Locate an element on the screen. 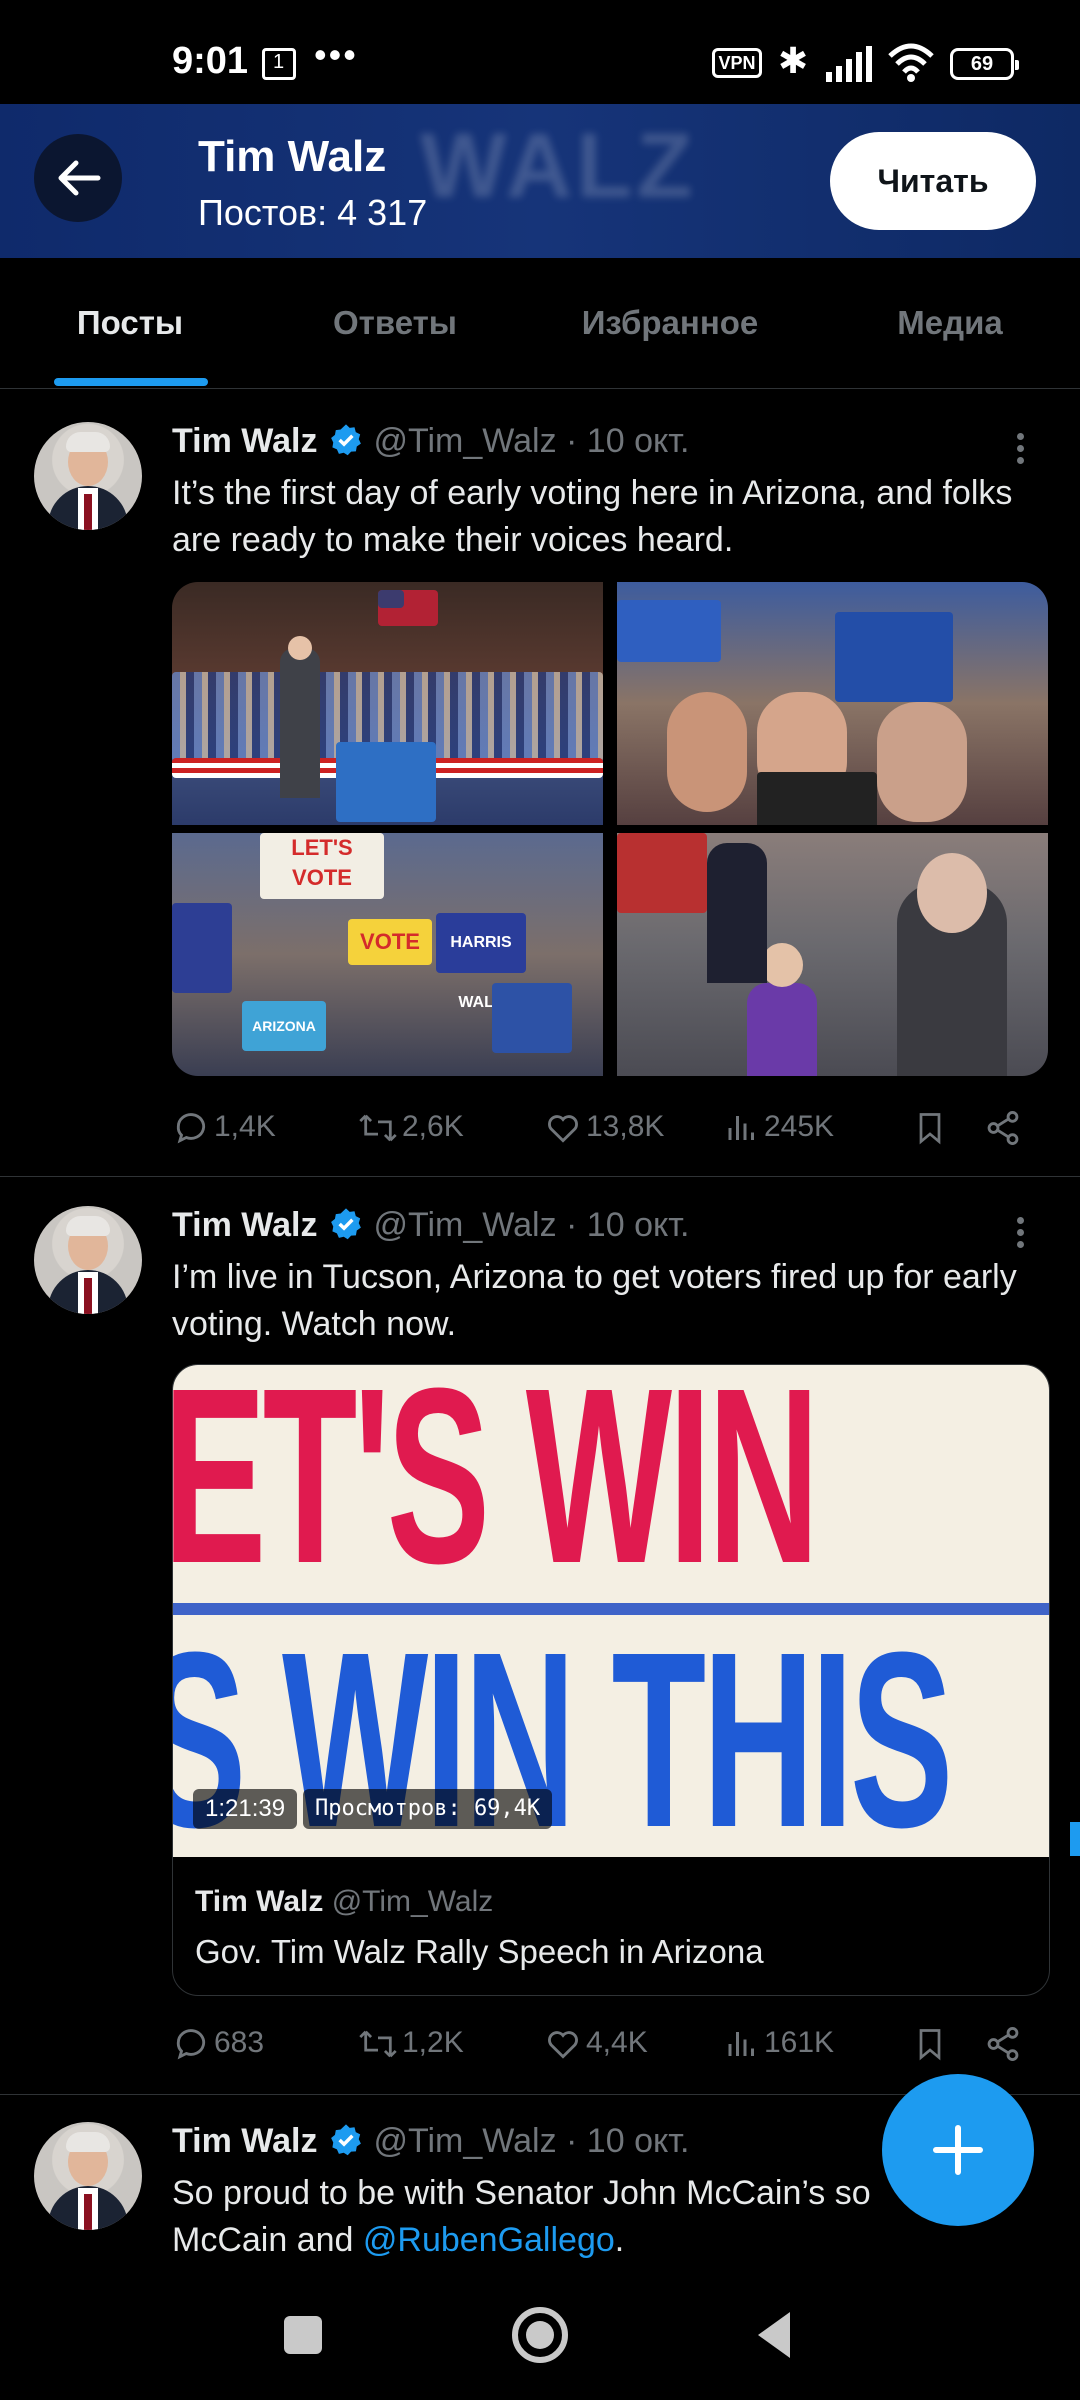  reply-count: 1,4K is located at coordinates (245, 1126).